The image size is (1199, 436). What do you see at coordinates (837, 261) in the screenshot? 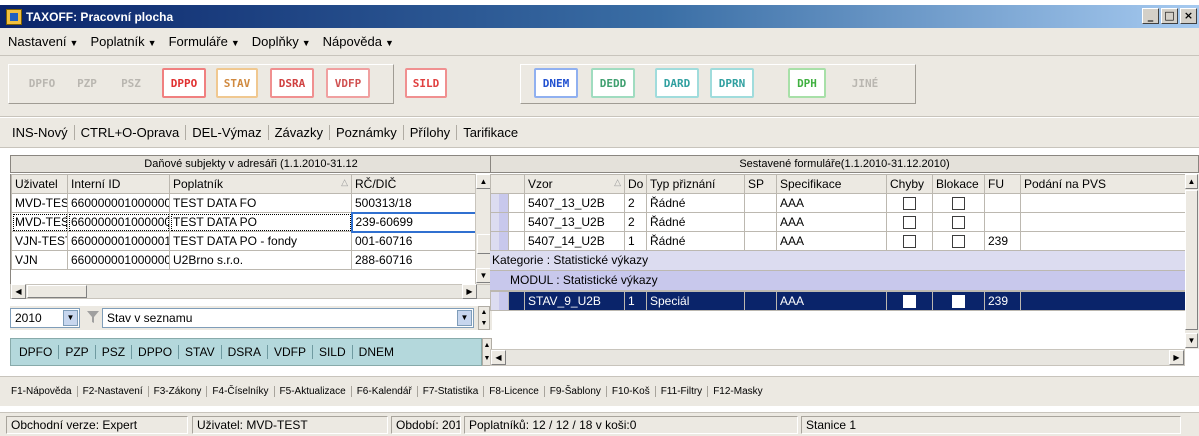
I see `category-group-row: Kategorie : Statistické výkazy` at bounding box center [837, 261].